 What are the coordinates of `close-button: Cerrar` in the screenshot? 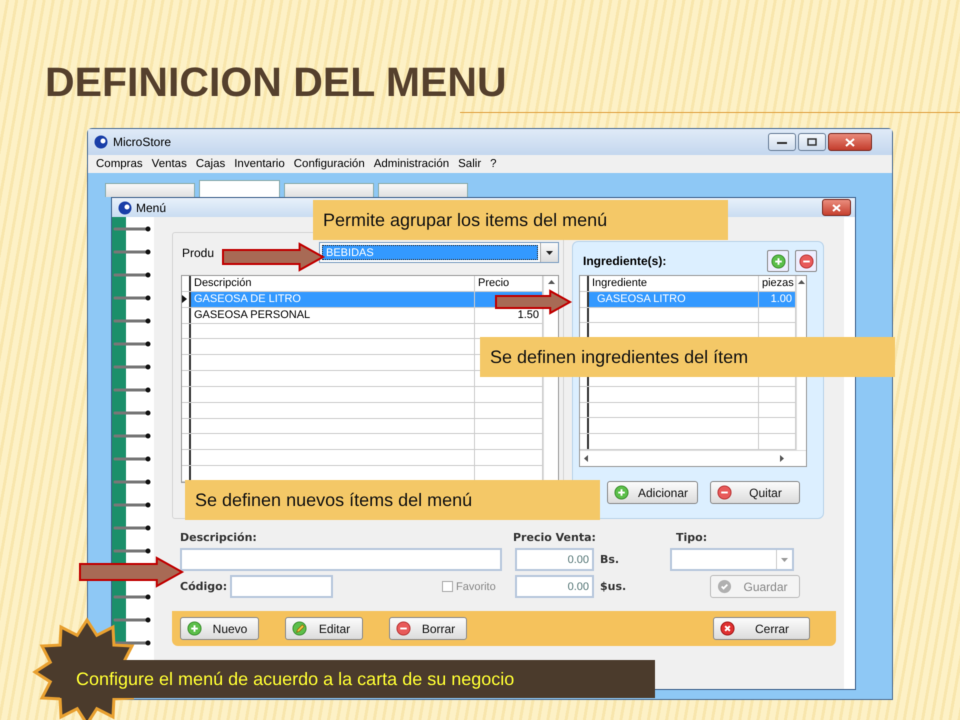 It's located at (761, 628).